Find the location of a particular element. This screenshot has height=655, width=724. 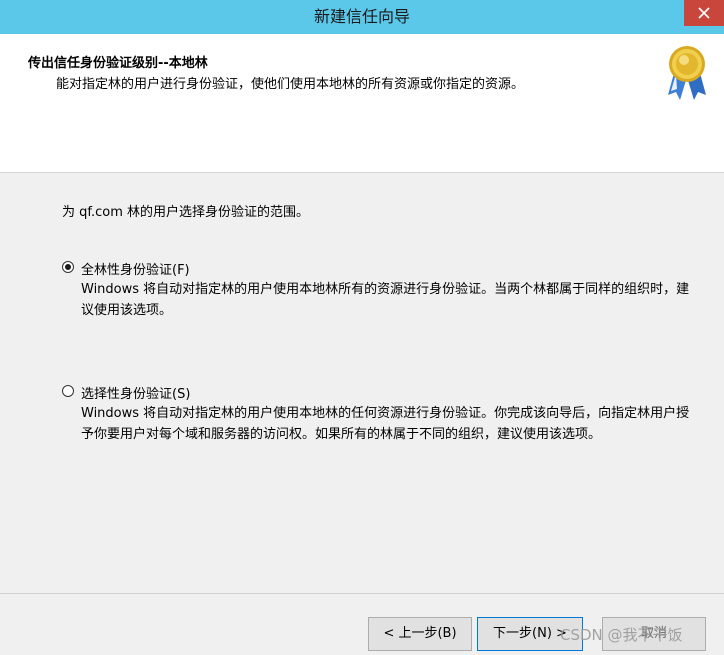

header-description: 能对指定林的用户进行身份验证，使他们使用本地林的所有资源或你指定的资源。 is located at coordinates (290, 84).